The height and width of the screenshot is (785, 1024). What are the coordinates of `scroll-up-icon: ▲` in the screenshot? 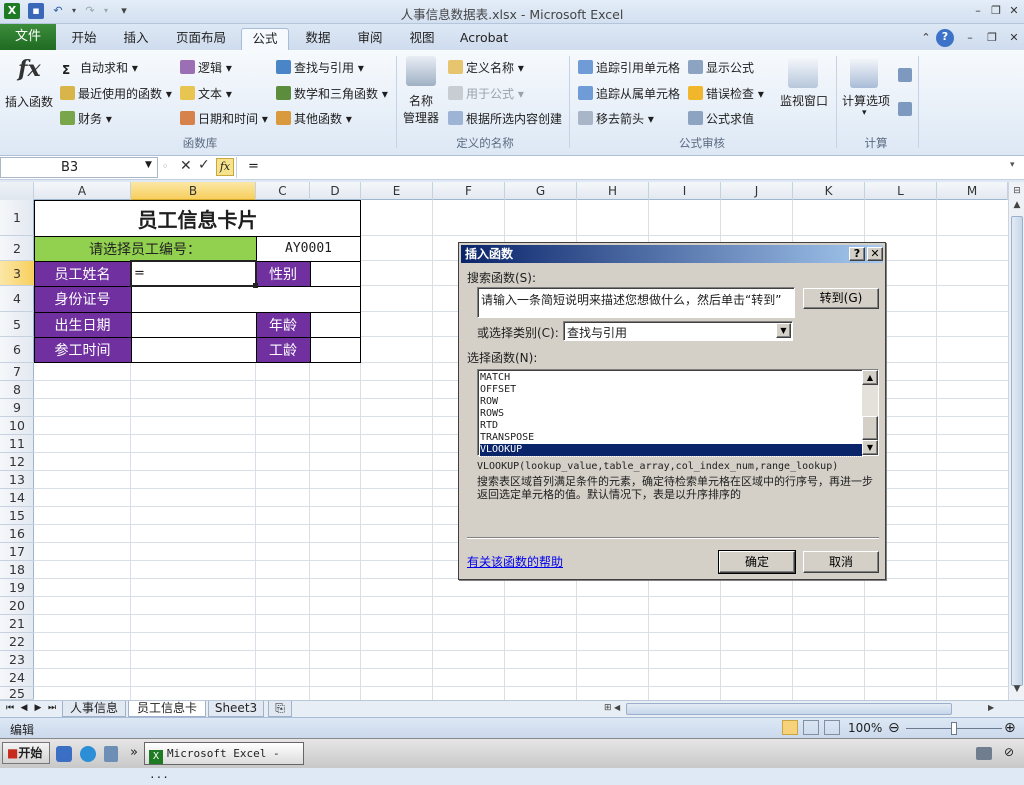 It's located at (1017, 207).